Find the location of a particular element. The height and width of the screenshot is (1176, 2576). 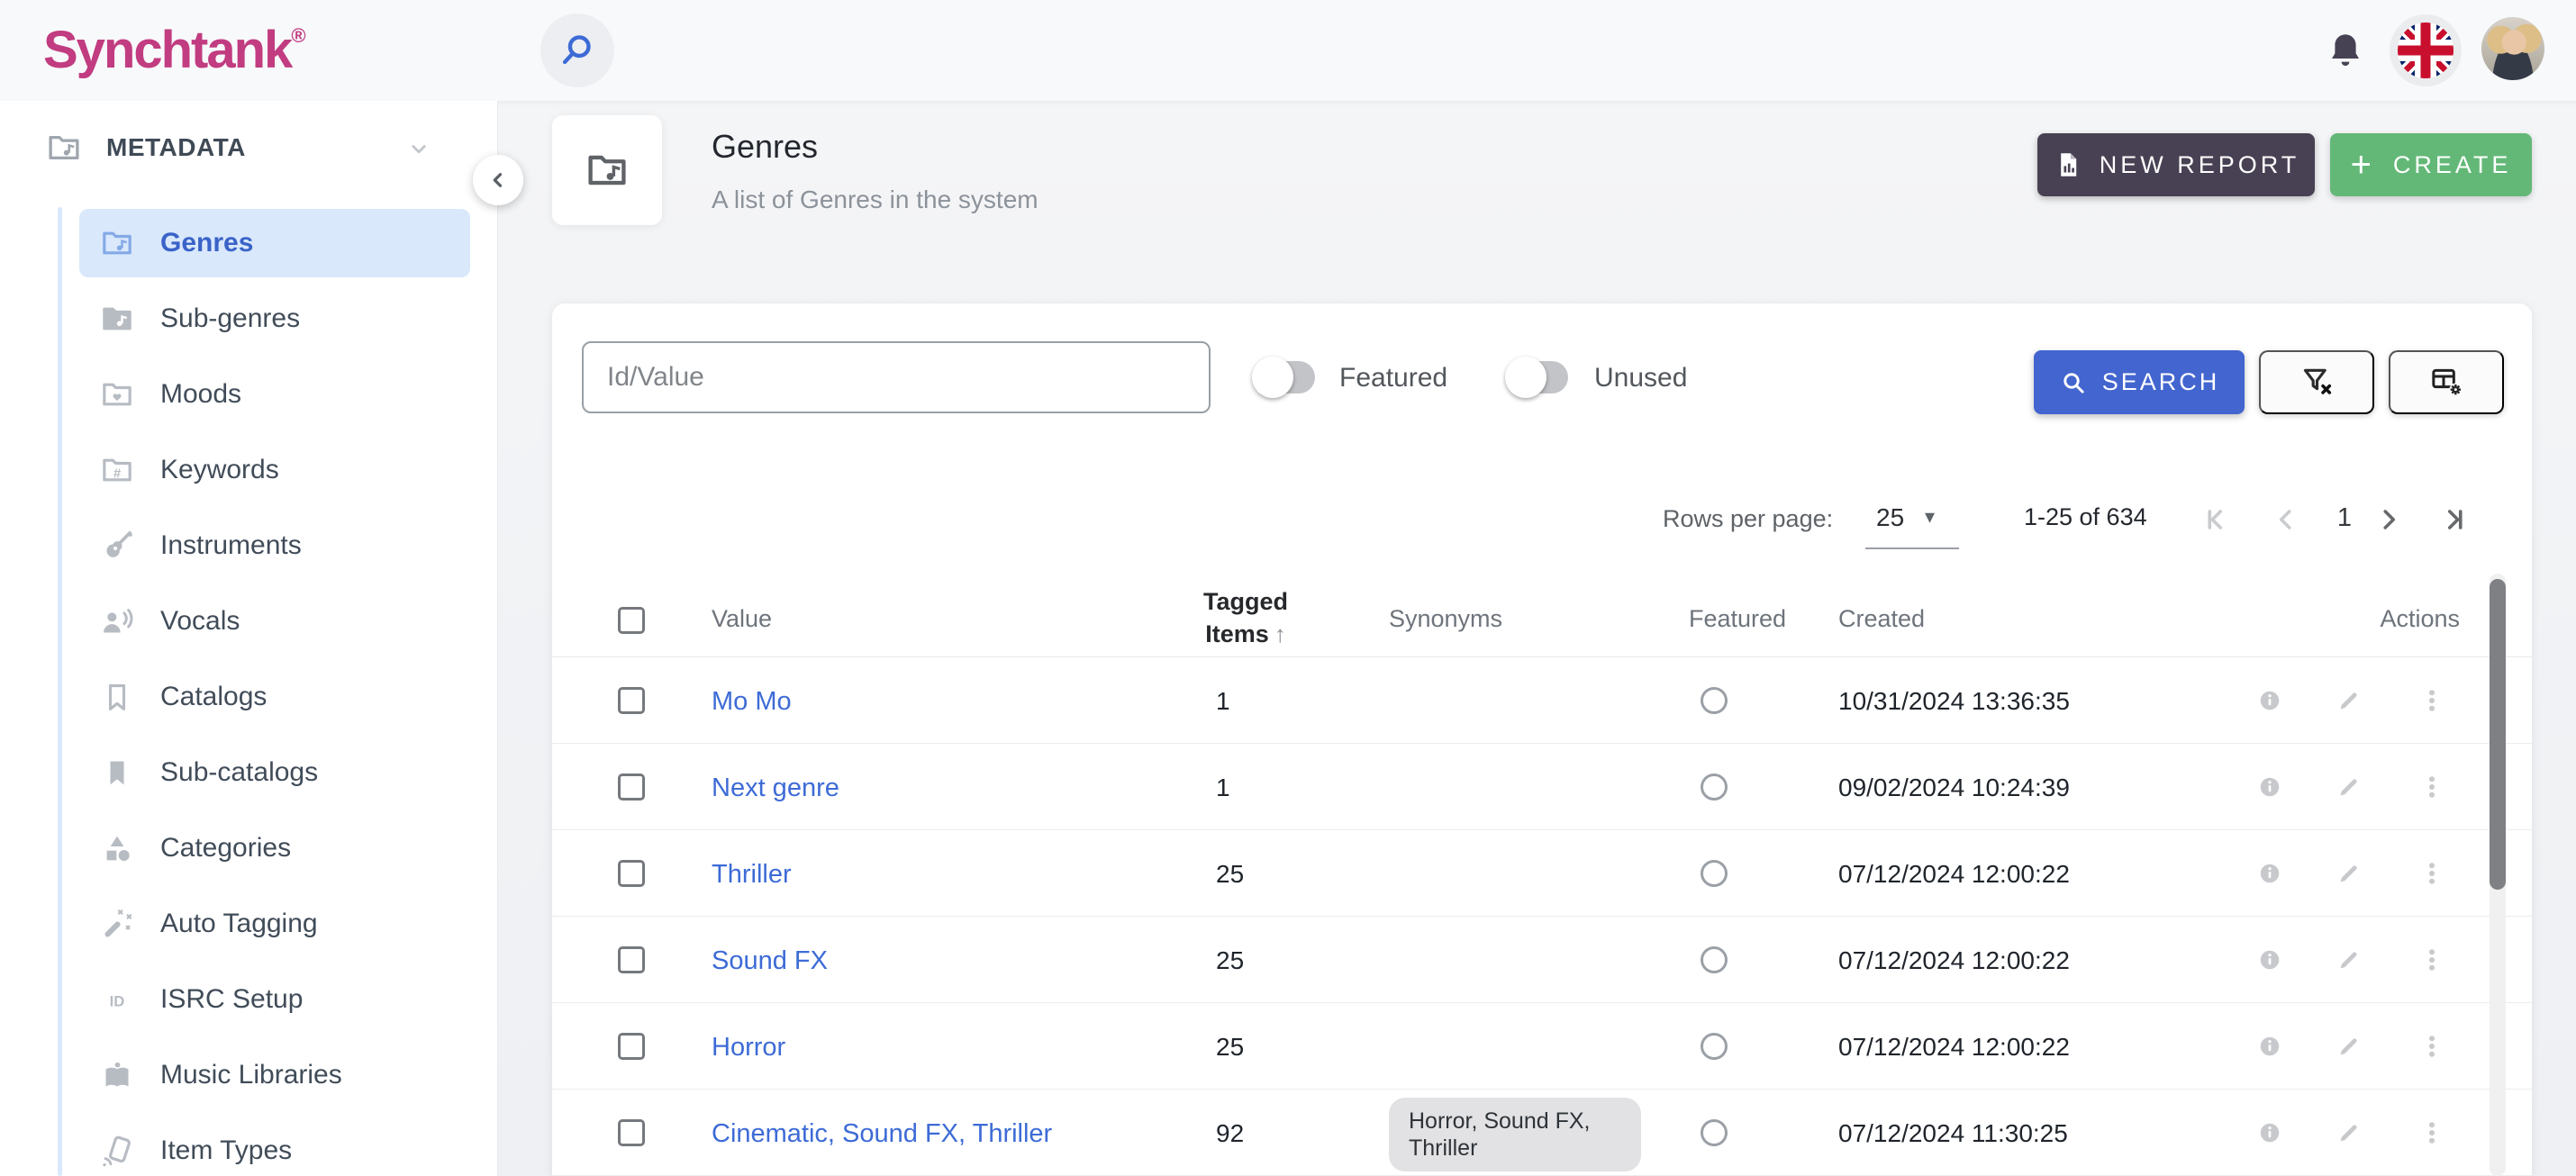

genre-link: Mo Mo is located at coordinates (752, 702).